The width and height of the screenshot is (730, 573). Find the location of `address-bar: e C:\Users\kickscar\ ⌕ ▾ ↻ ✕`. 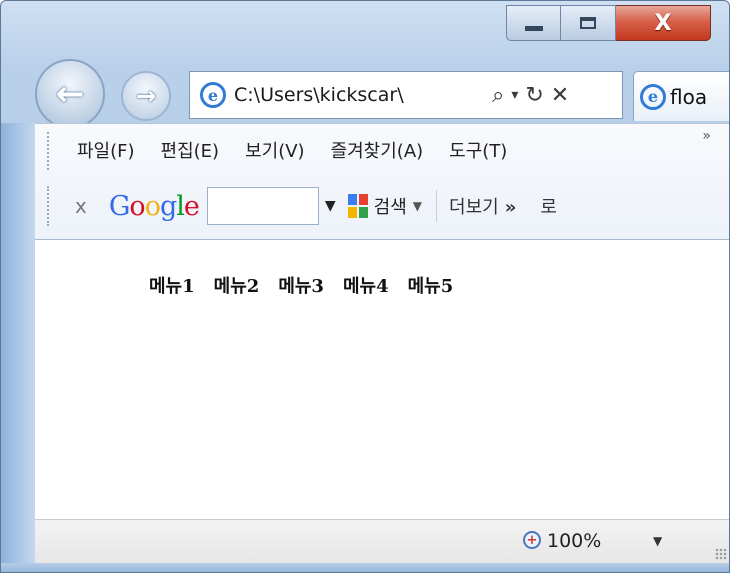

address-bar: e C:\Users\kickscar\ ⌕ ▾ ↻ ✕ is located at coordinates (406, 95).